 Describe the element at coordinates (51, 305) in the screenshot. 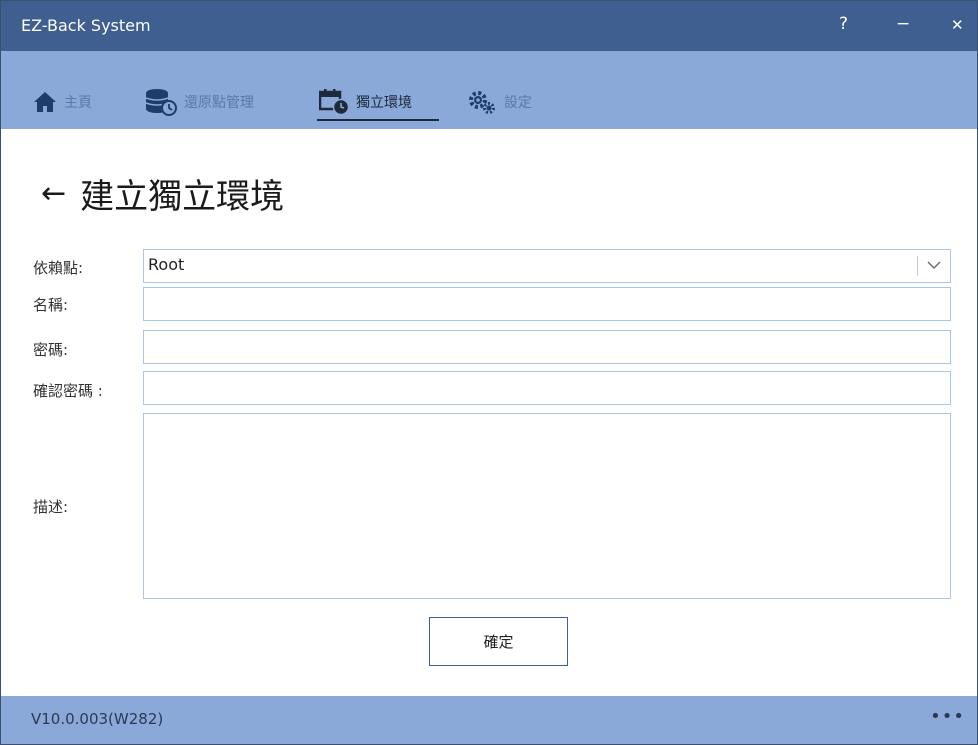

I see `name-label: 名稱:` at that location.